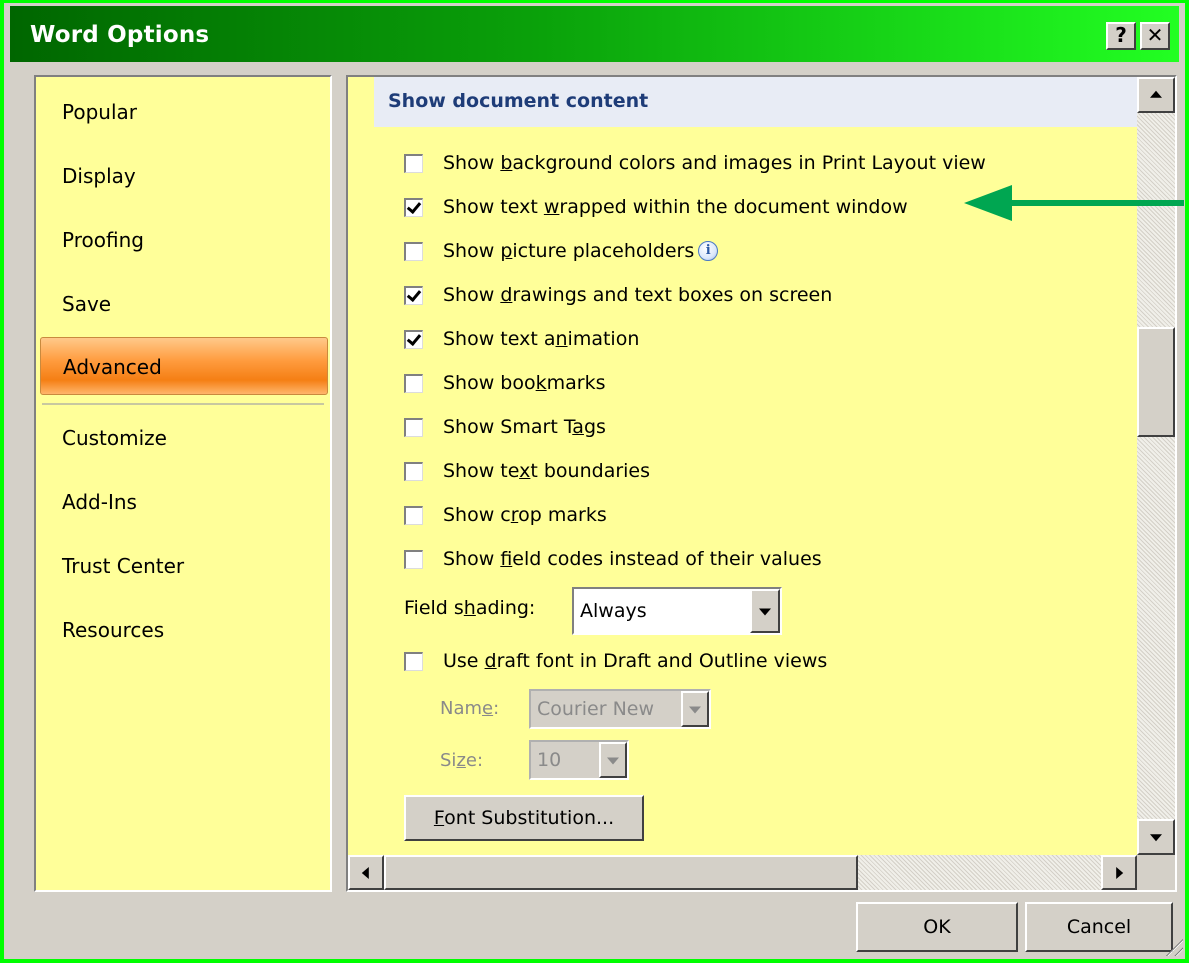 This screenshot has height=963, width=1189. I want to click on scroll-right-button, so click(1119, 872).